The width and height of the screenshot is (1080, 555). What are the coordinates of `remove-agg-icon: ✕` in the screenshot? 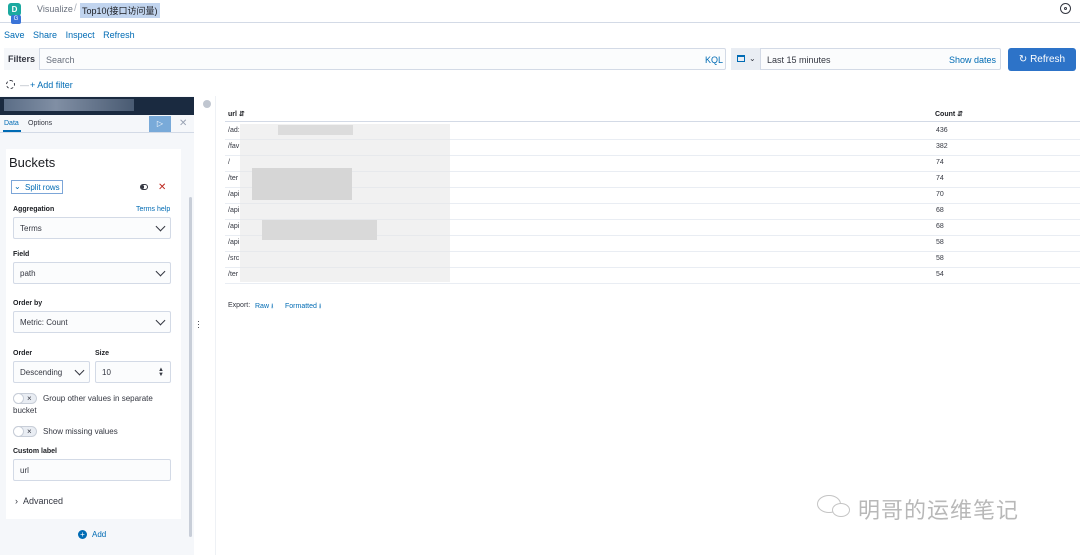 It's located at (162, 187).